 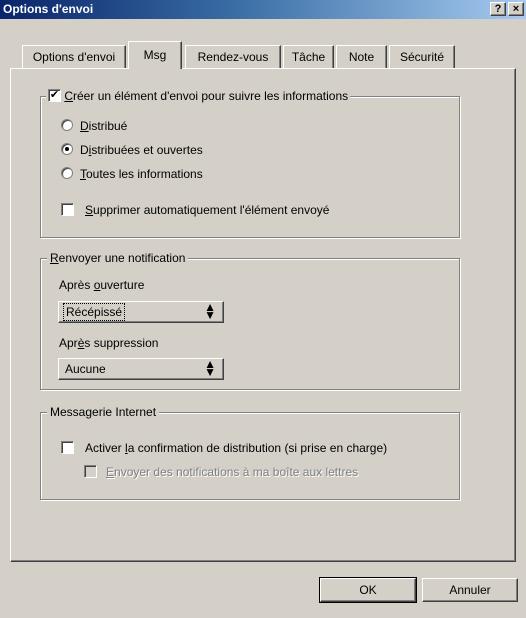 I want to click on after-open-label: Après ouverture, so click(x=102, y=285).